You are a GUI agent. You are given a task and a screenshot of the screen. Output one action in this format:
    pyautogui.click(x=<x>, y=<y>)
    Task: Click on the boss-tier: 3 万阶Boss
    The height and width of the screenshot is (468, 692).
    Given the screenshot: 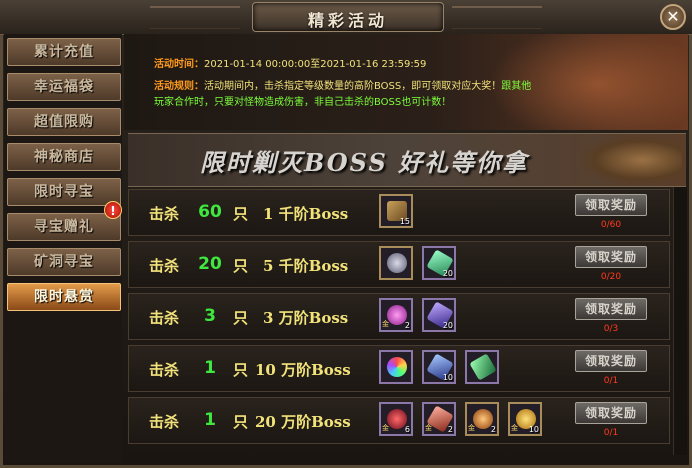 What is the action you would take?
    pyautogui.click(x=306, y=318)
    